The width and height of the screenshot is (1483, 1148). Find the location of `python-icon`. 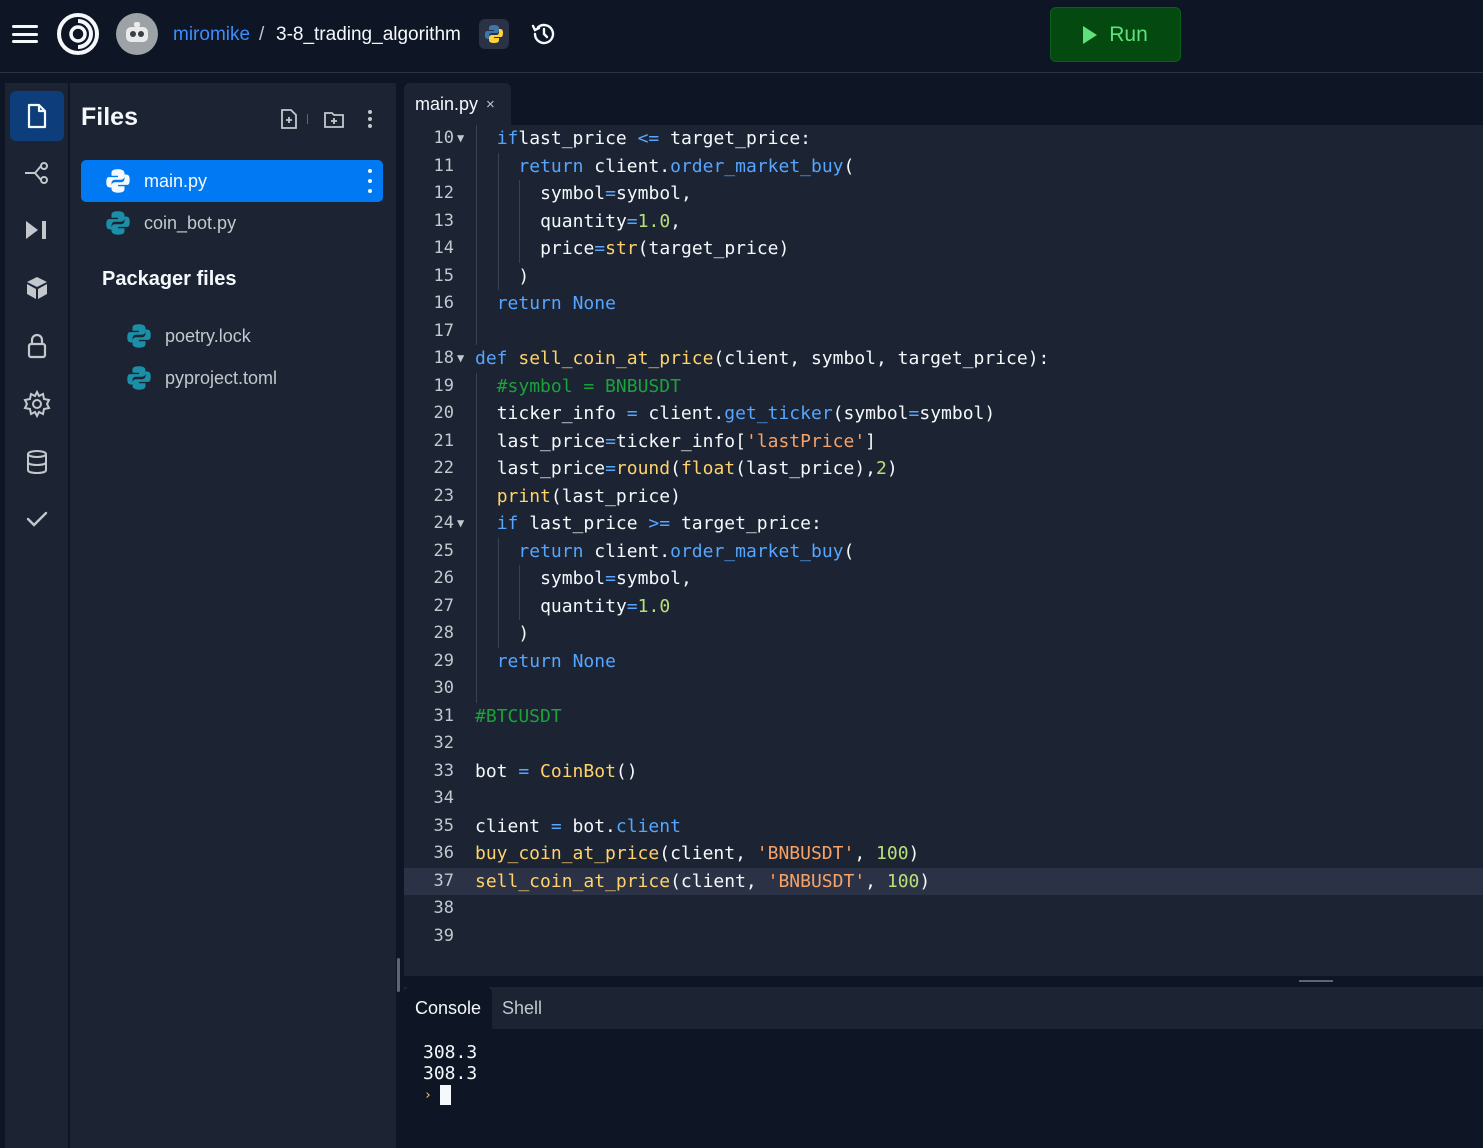

python-icon is located at coordinates (494, 34).